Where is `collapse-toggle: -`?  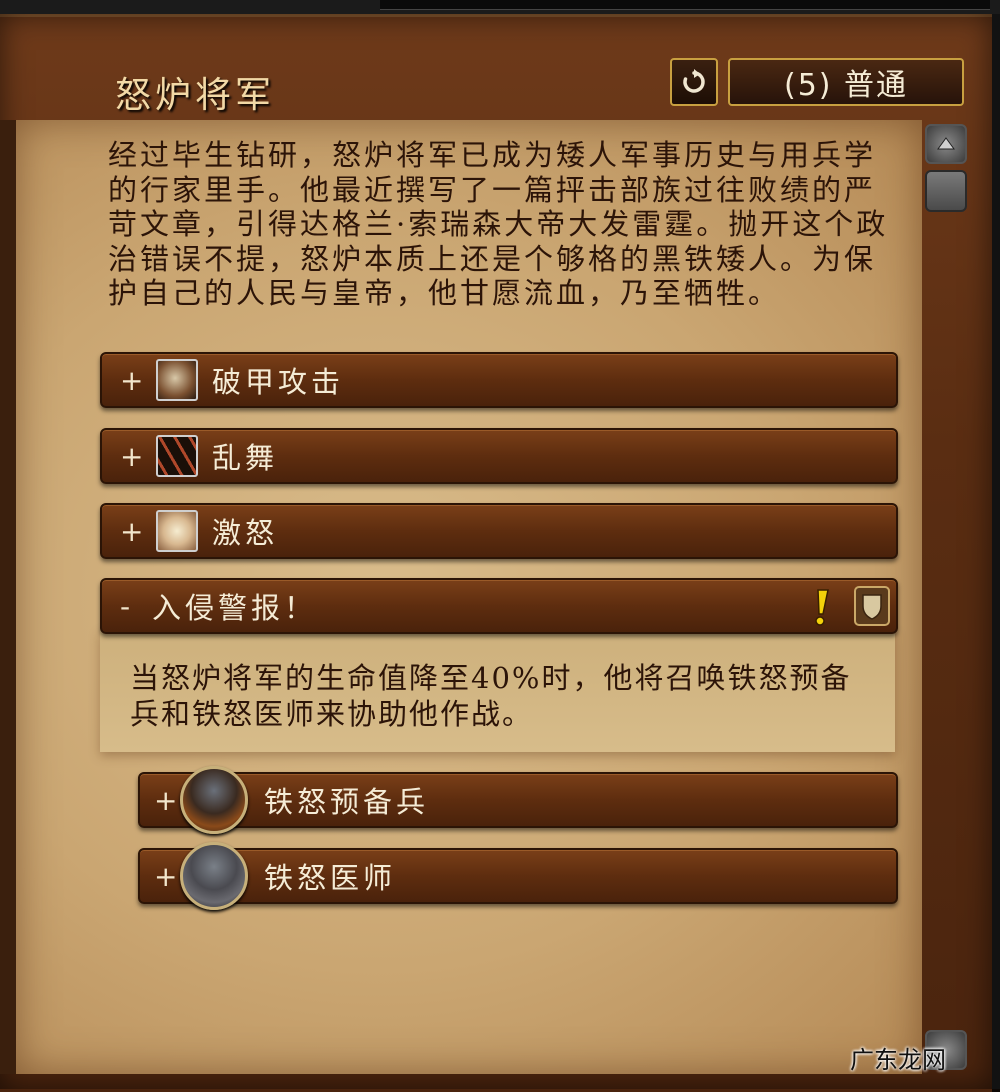
collapse-toggle: - is located at coordinates (132, 606).